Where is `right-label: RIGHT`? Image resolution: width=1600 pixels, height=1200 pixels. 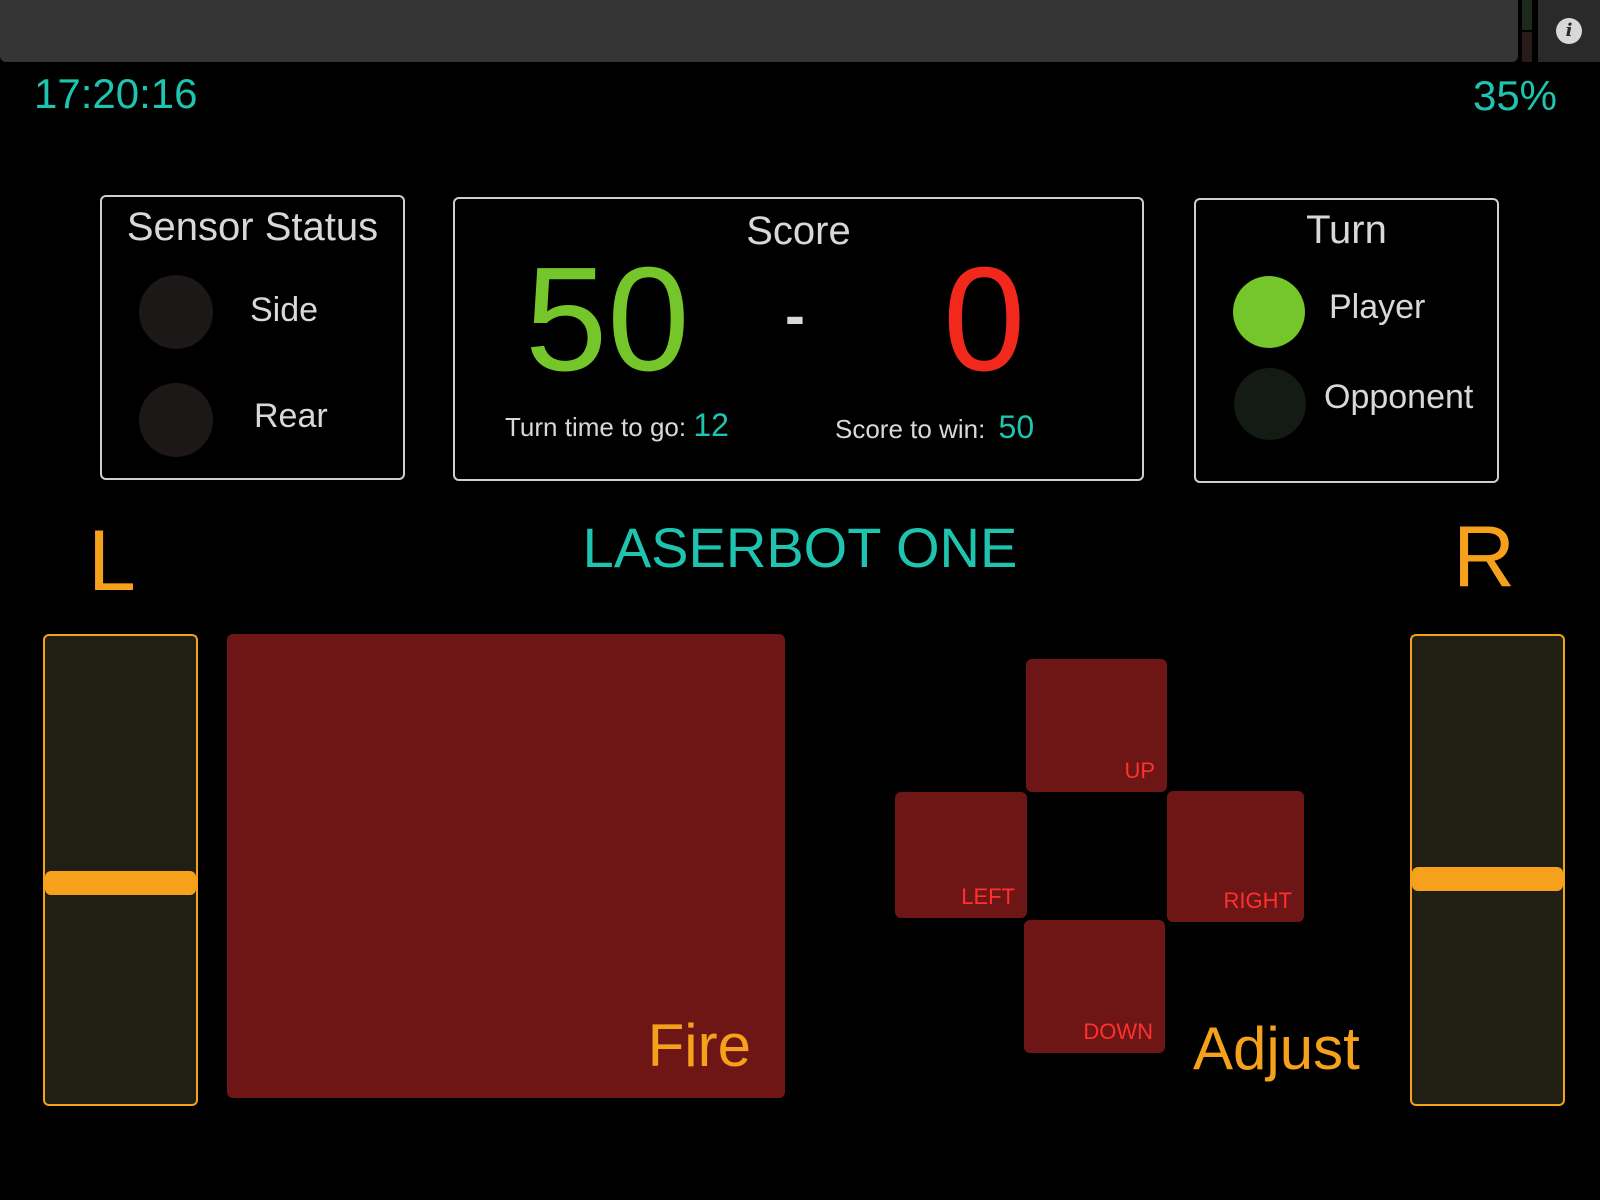 right-label: RIGHT is located at coordinates (1257, 900).